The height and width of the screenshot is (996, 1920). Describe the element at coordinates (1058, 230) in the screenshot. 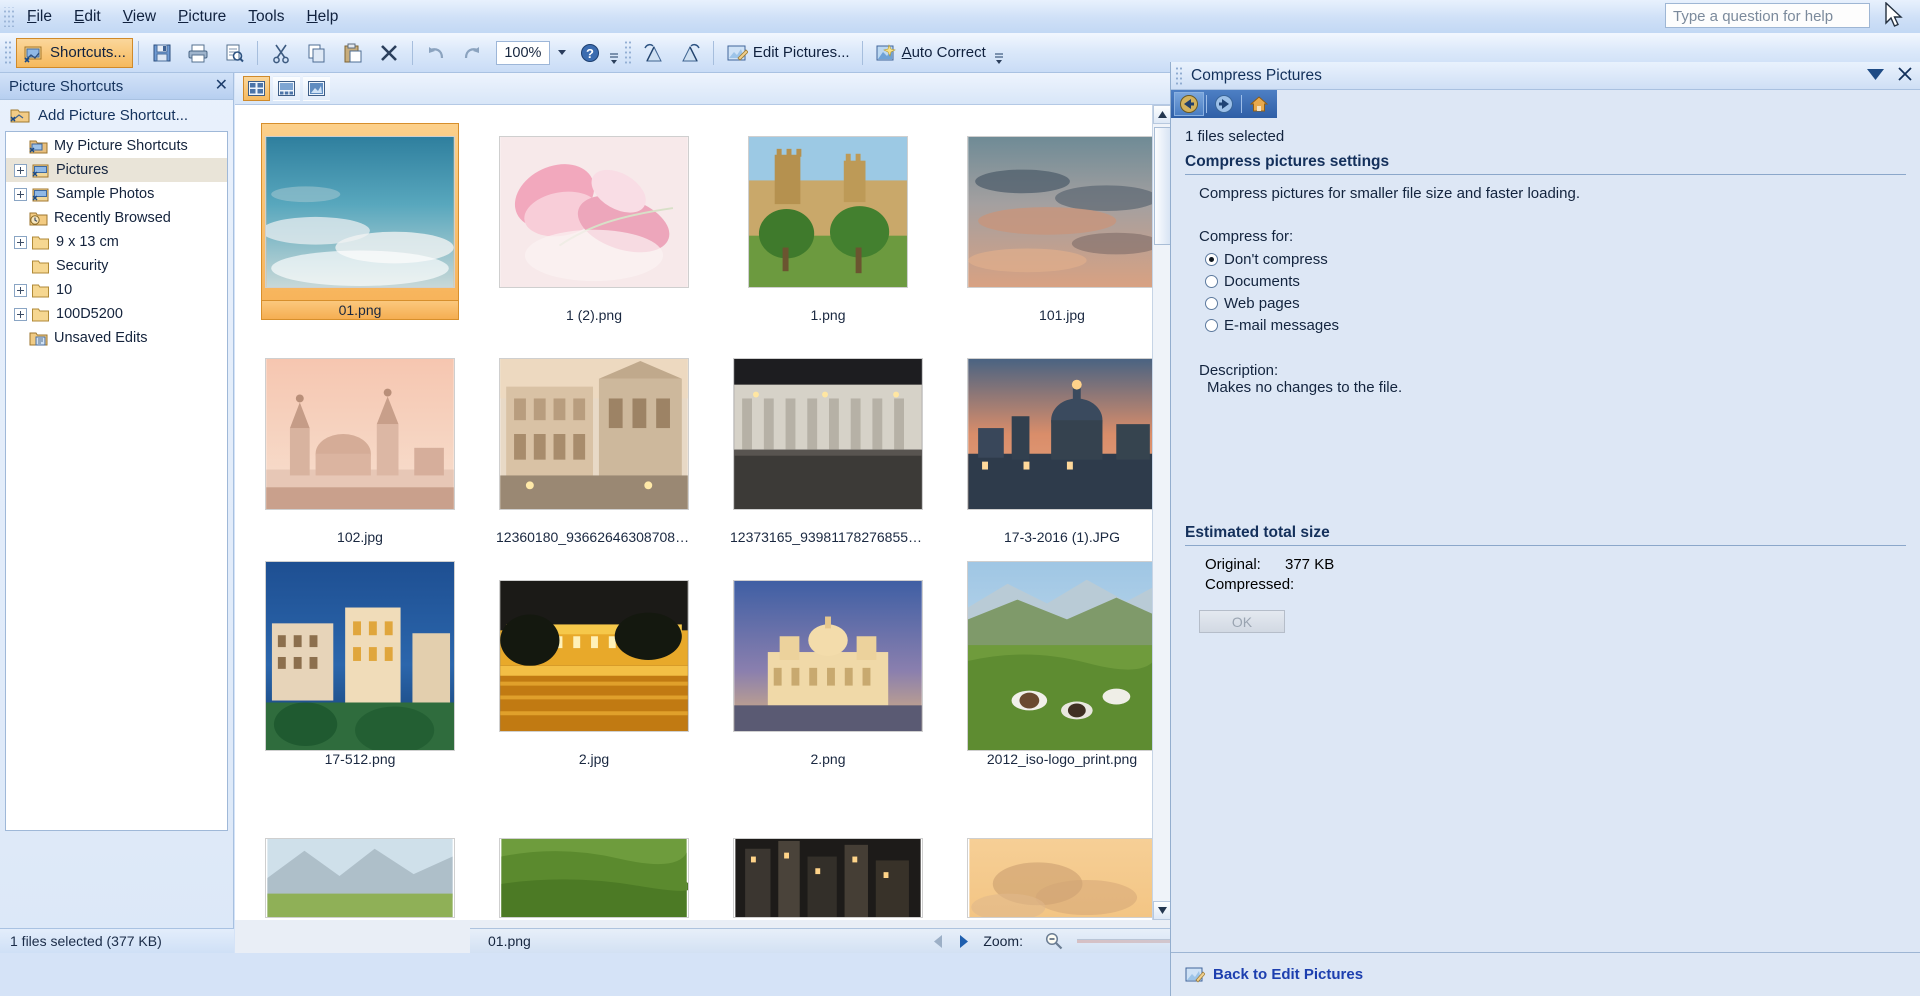

I see `thumbnail-item: 101.jpg` at that location.